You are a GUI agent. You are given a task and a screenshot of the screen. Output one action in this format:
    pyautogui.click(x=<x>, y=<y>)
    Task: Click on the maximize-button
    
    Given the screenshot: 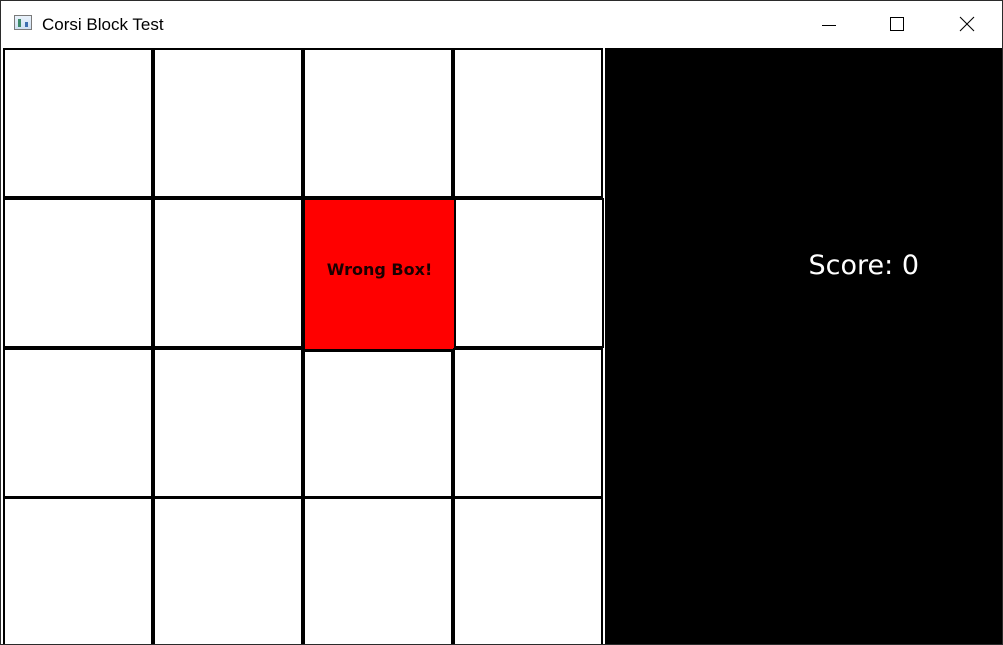 What is the action you would take?
    pyautogui.click(x=897, y=24)
    